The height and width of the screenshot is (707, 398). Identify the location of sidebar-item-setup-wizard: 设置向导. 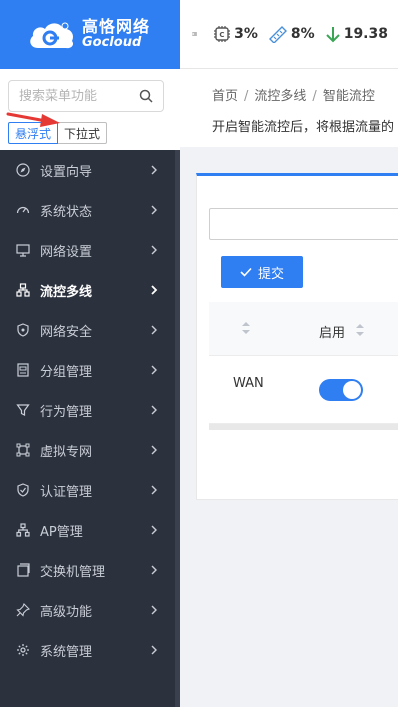
(90, 170).